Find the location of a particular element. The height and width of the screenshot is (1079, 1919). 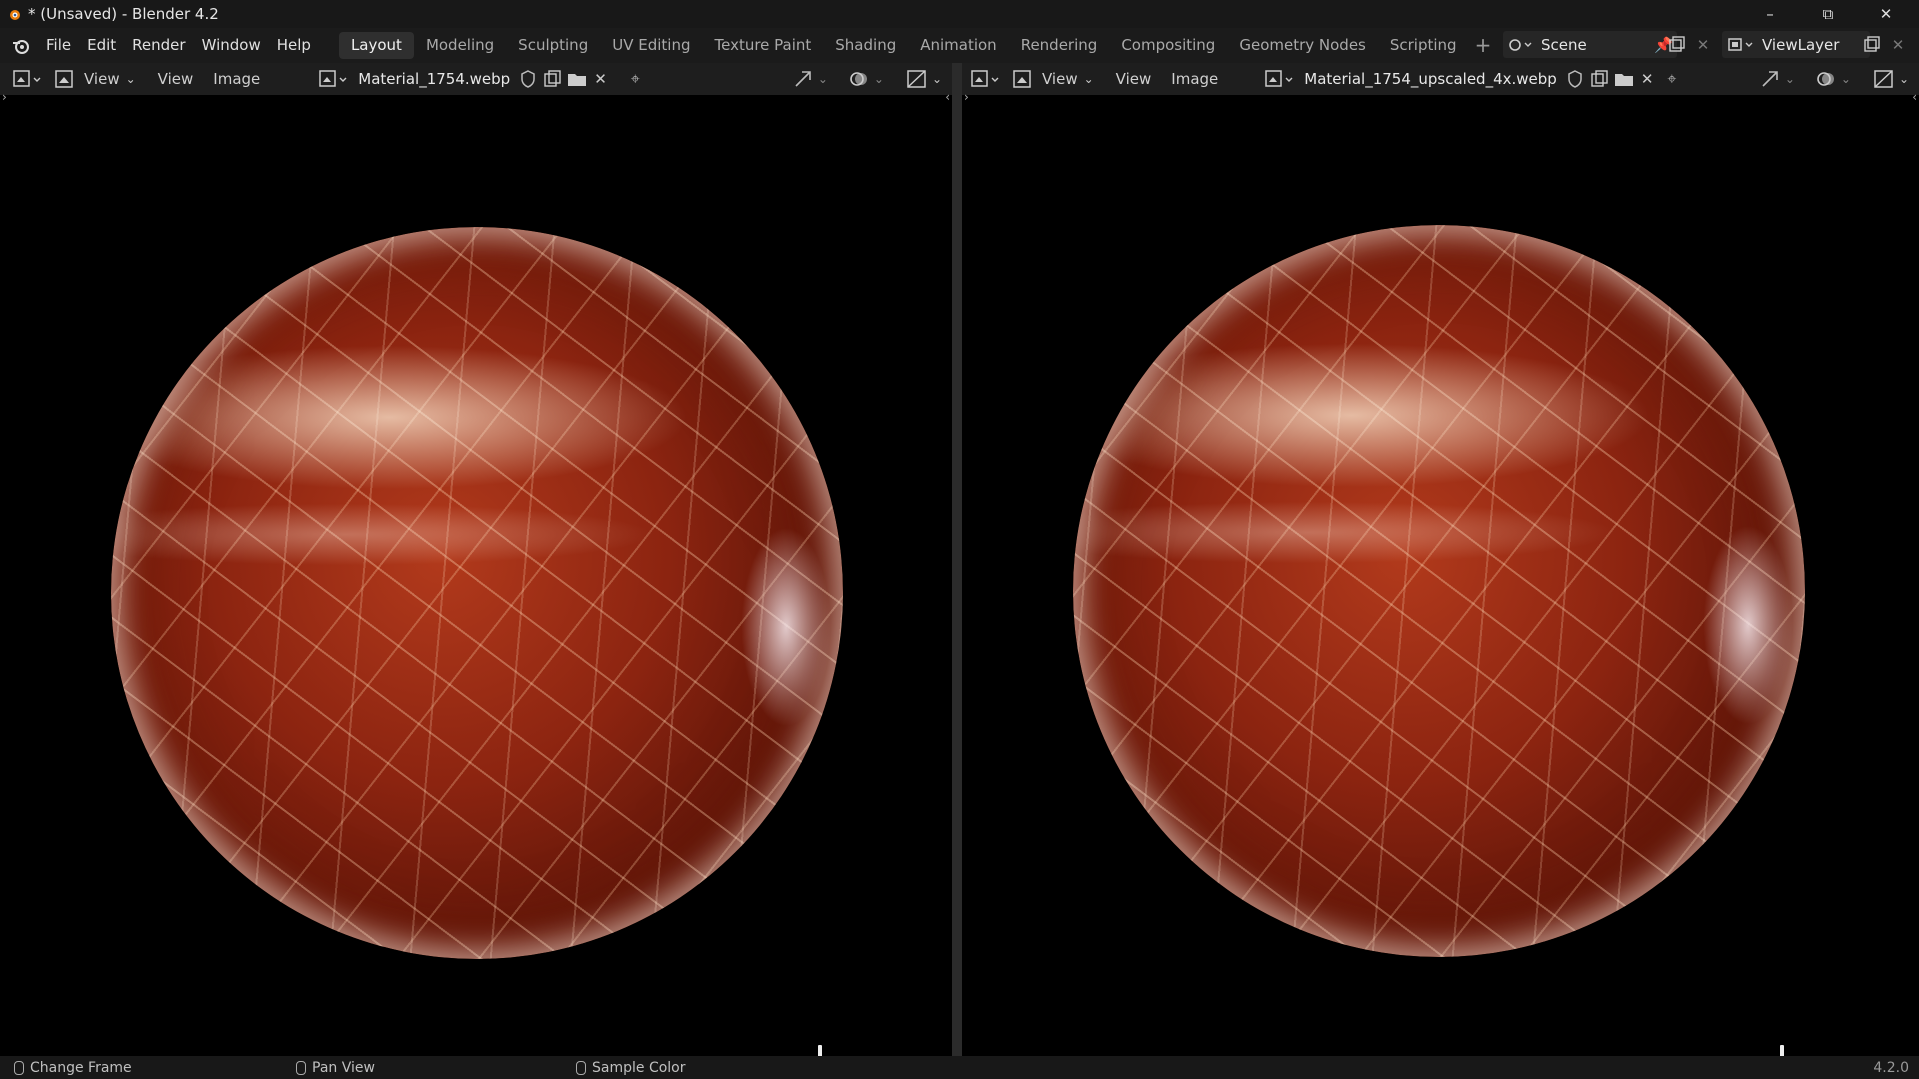

status-pan-view: Pan View is located at coordinates (335, 1068).